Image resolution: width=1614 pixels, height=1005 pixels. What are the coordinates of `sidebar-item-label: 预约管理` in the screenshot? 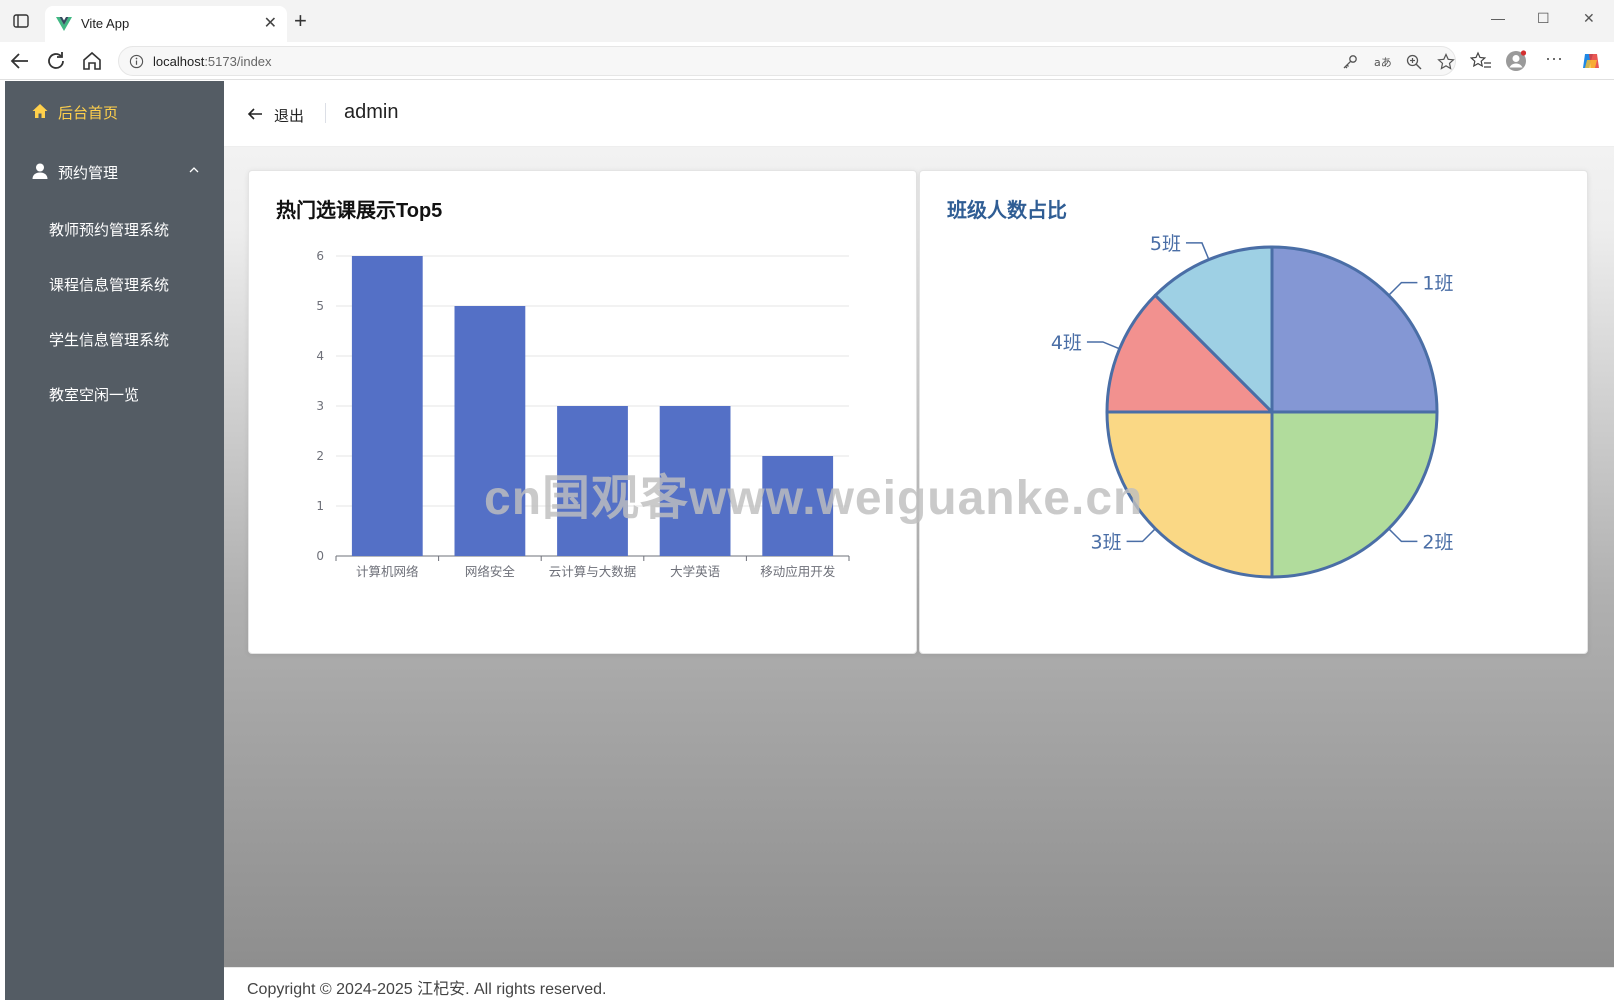 It's located at (88, 173).